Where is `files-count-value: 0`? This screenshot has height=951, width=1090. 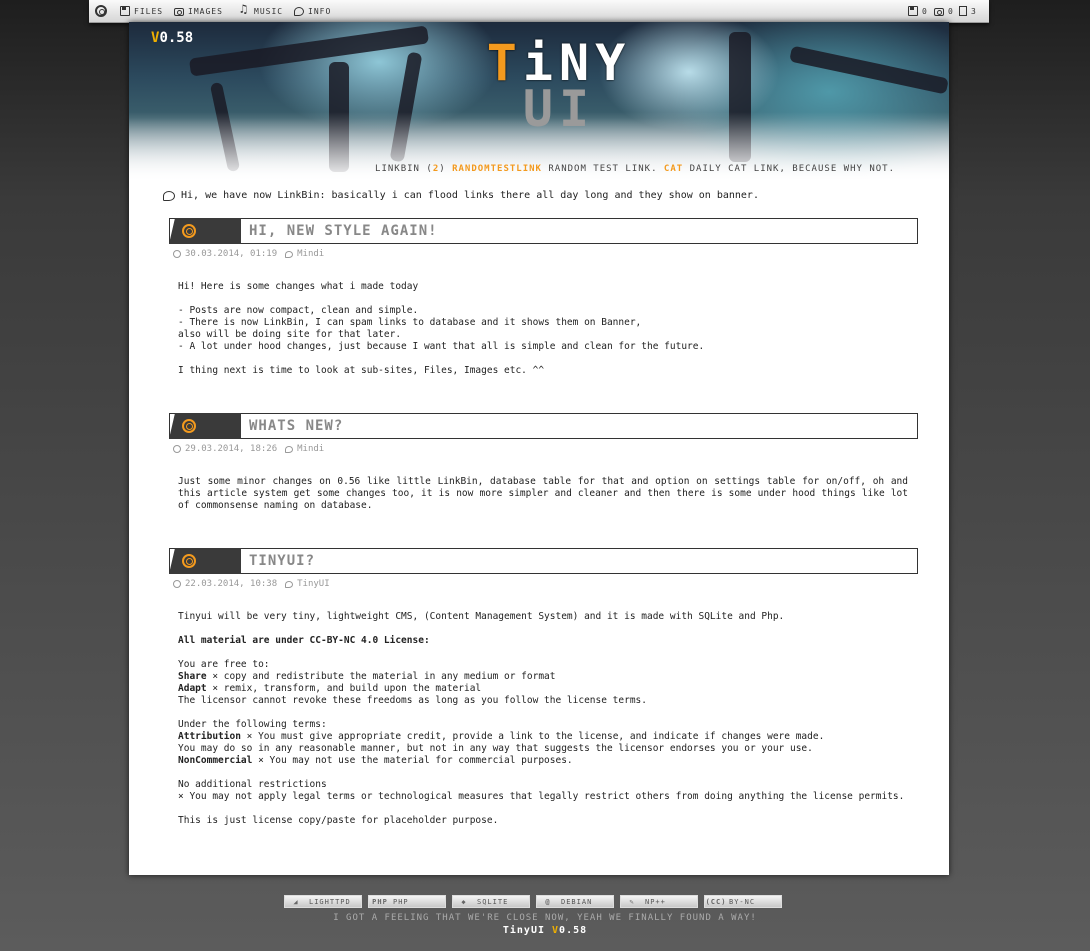 files-count-value: 0 is located at coordinates (925, 11).